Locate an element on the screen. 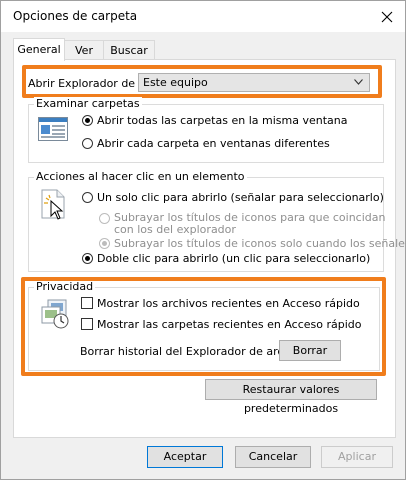 The image size is (406, 480). radio-double-click is located at coordinates (87, 258).